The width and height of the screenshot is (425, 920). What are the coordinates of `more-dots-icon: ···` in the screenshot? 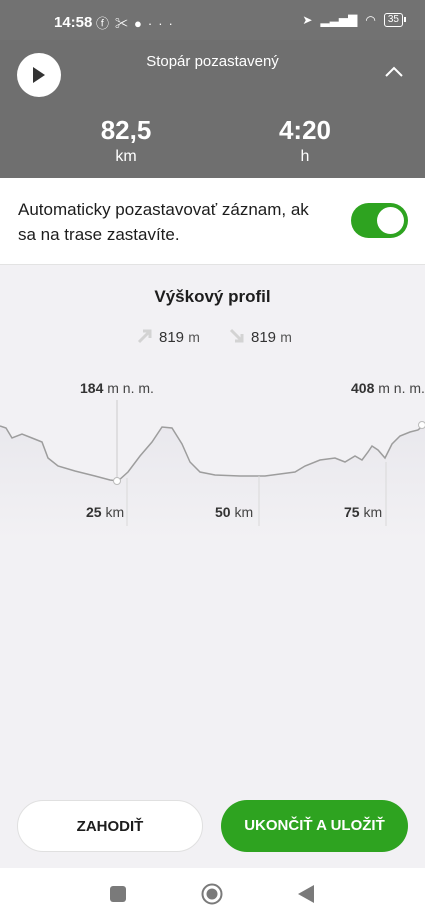 It's located at (163, 23).